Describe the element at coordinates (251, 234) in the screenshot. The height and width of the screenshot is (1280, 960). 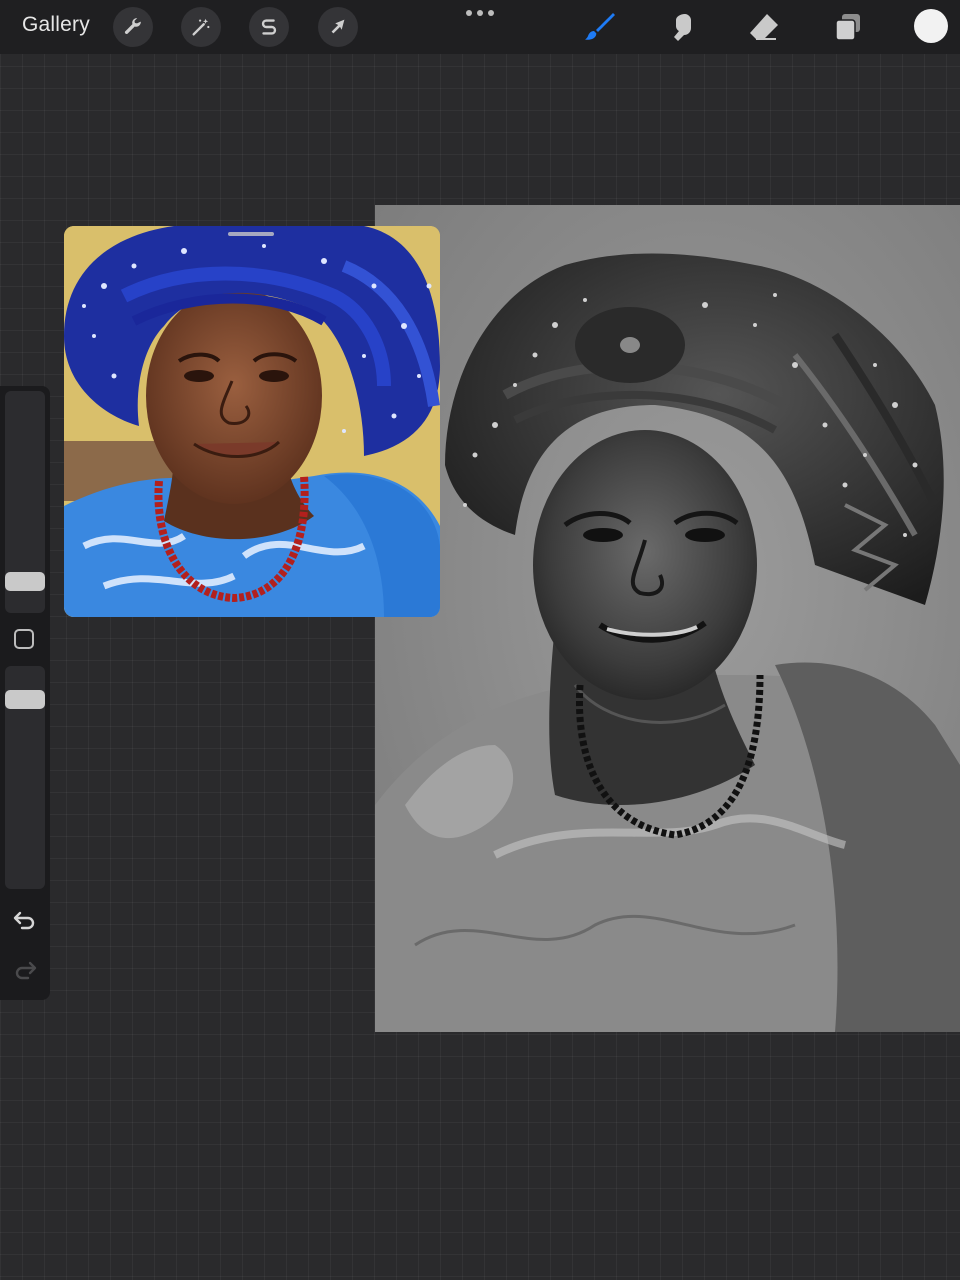
I see `reference-drag-handle` at that location.